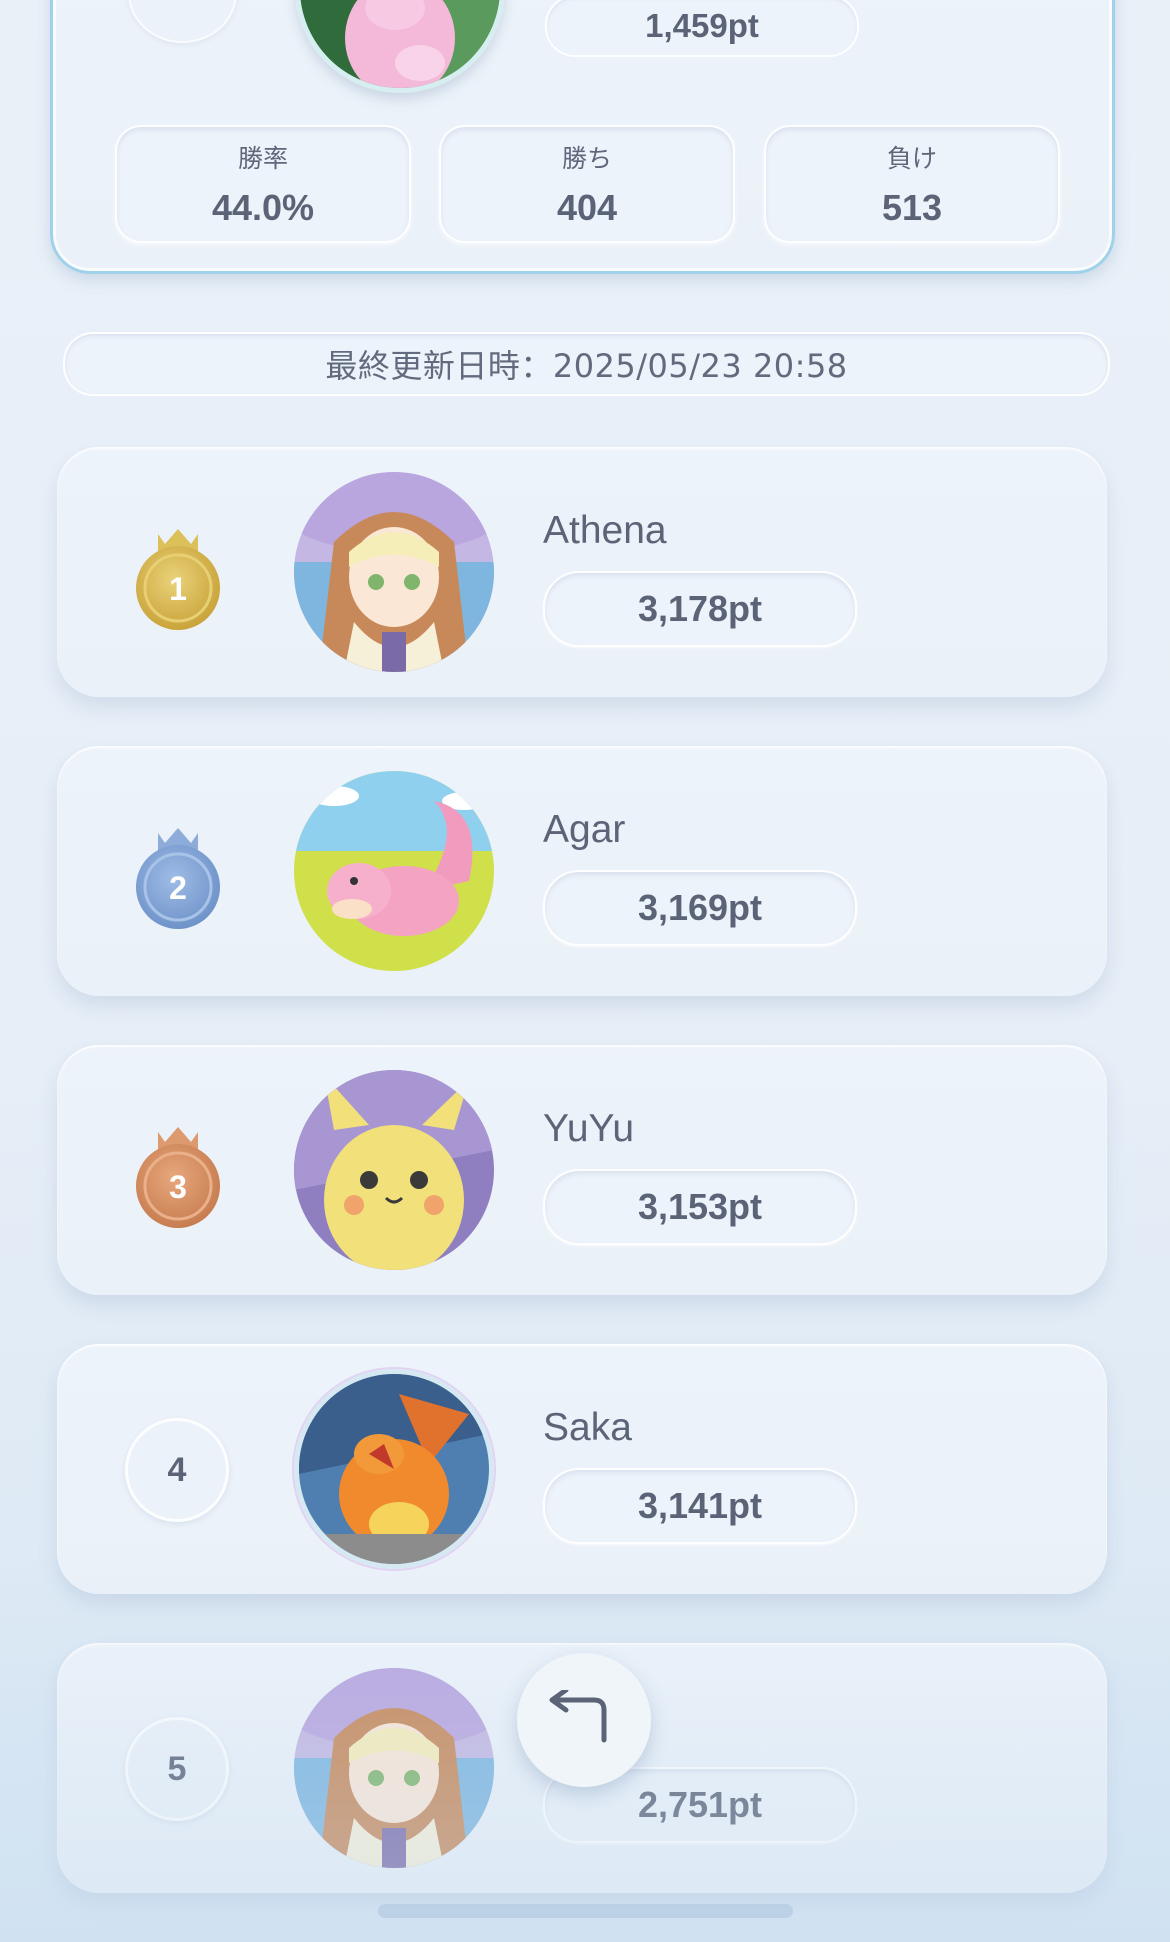  What do you see at coordinates (262, 158) in the screenshot?
I see `win-rate-label: 勝率` at bounding box center [262, 158].